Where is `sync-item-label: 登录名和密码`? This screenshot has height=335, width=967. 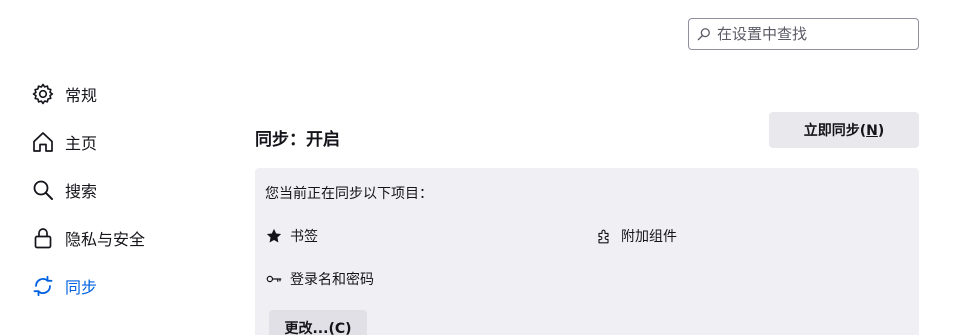
sync-item-label: 登录名和密码 is located at coordinates (332, 280).